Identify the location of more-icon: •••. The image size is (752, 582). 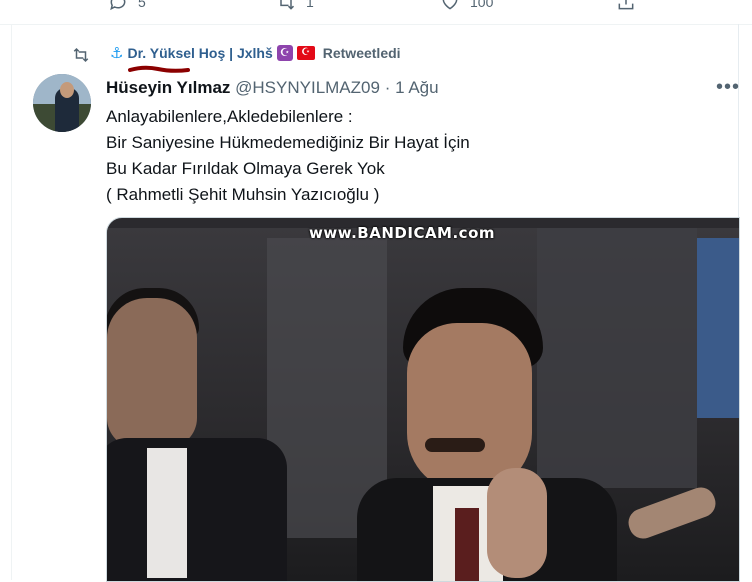
(728, 87).